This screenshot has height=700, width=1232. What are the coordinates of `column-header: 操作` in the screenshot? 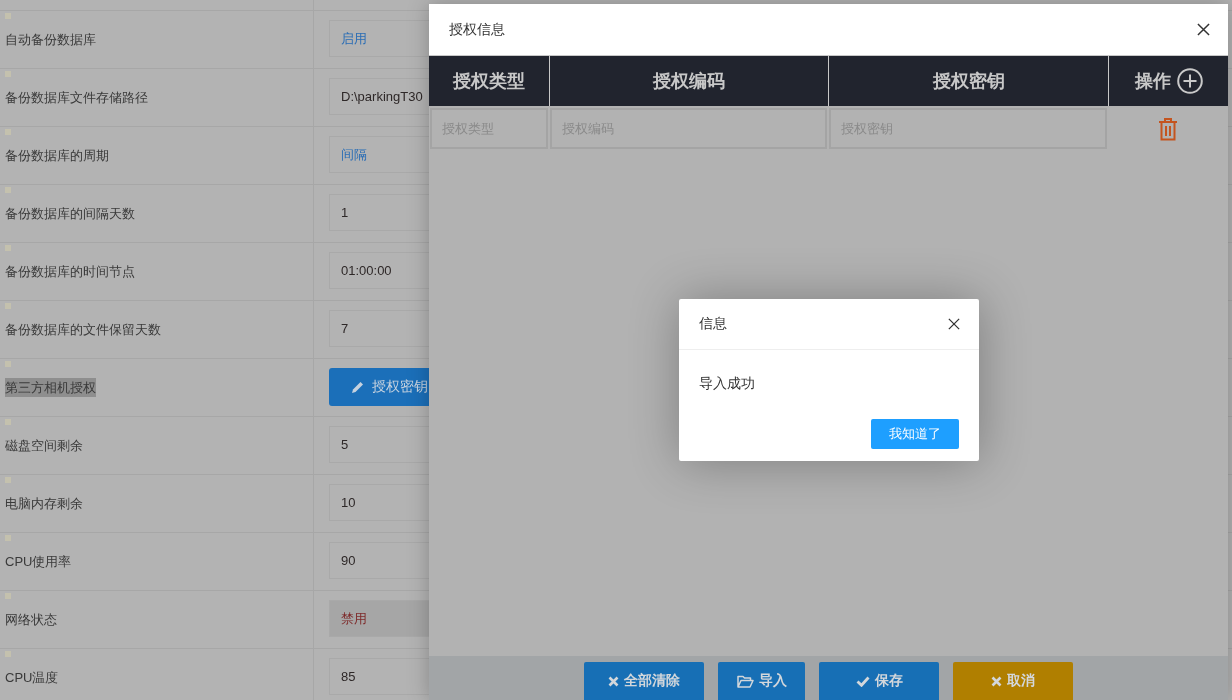 It's located at (1152, 81).